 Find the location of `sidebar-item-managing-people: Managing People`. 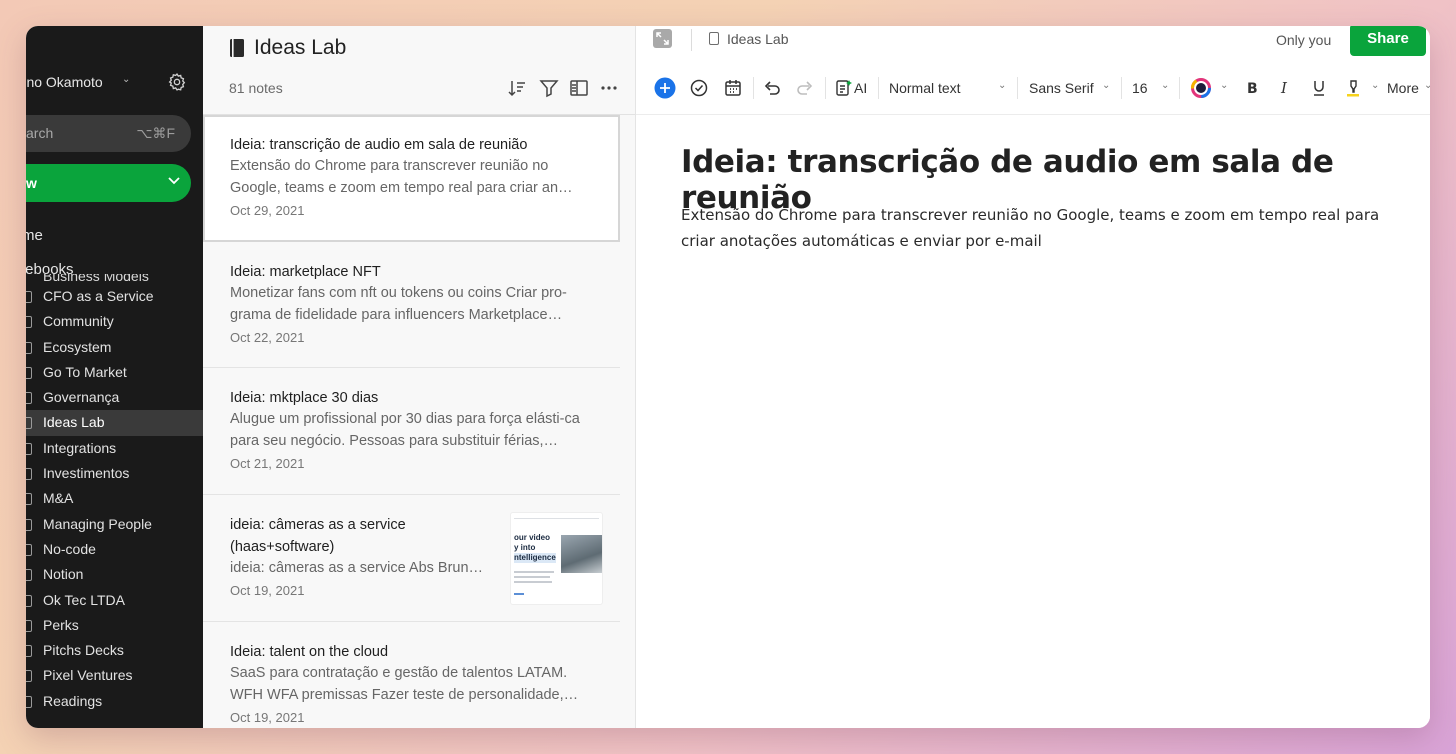

sidebar-item-managing-people: Managing People is located at coordinates (114, 524).